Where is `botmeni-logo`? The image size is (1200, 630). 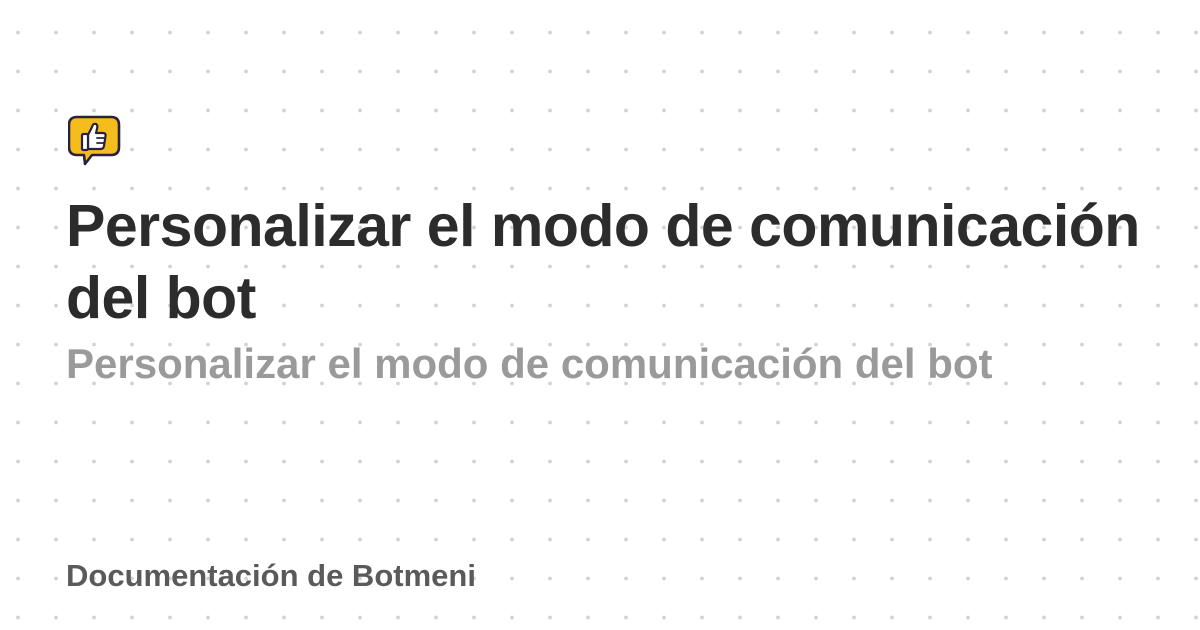 botmeni-logo is located at coordinates (95, 142).